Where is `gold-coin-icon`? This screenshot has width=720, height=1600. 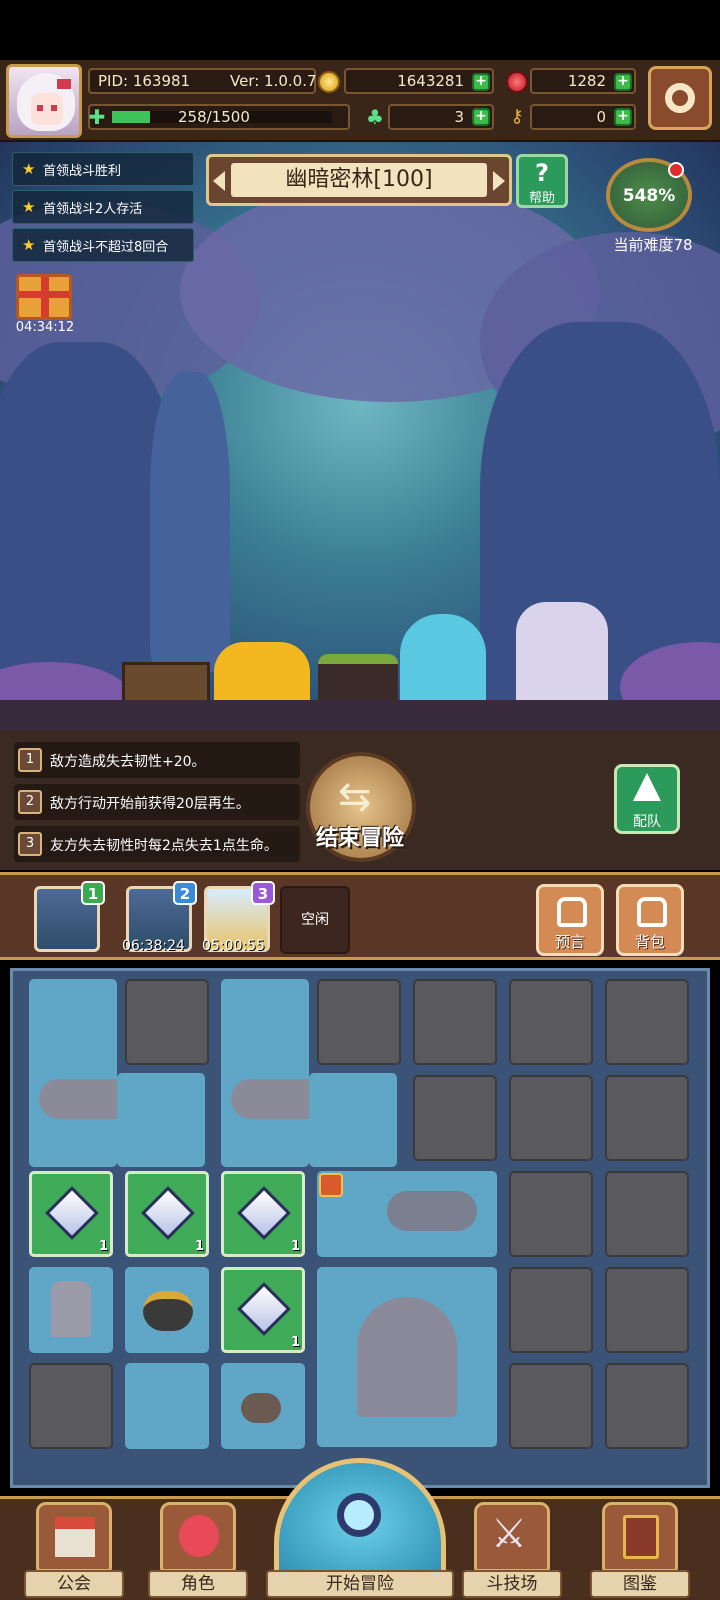 gold-coin-icon is located at coordinates (329, 82).